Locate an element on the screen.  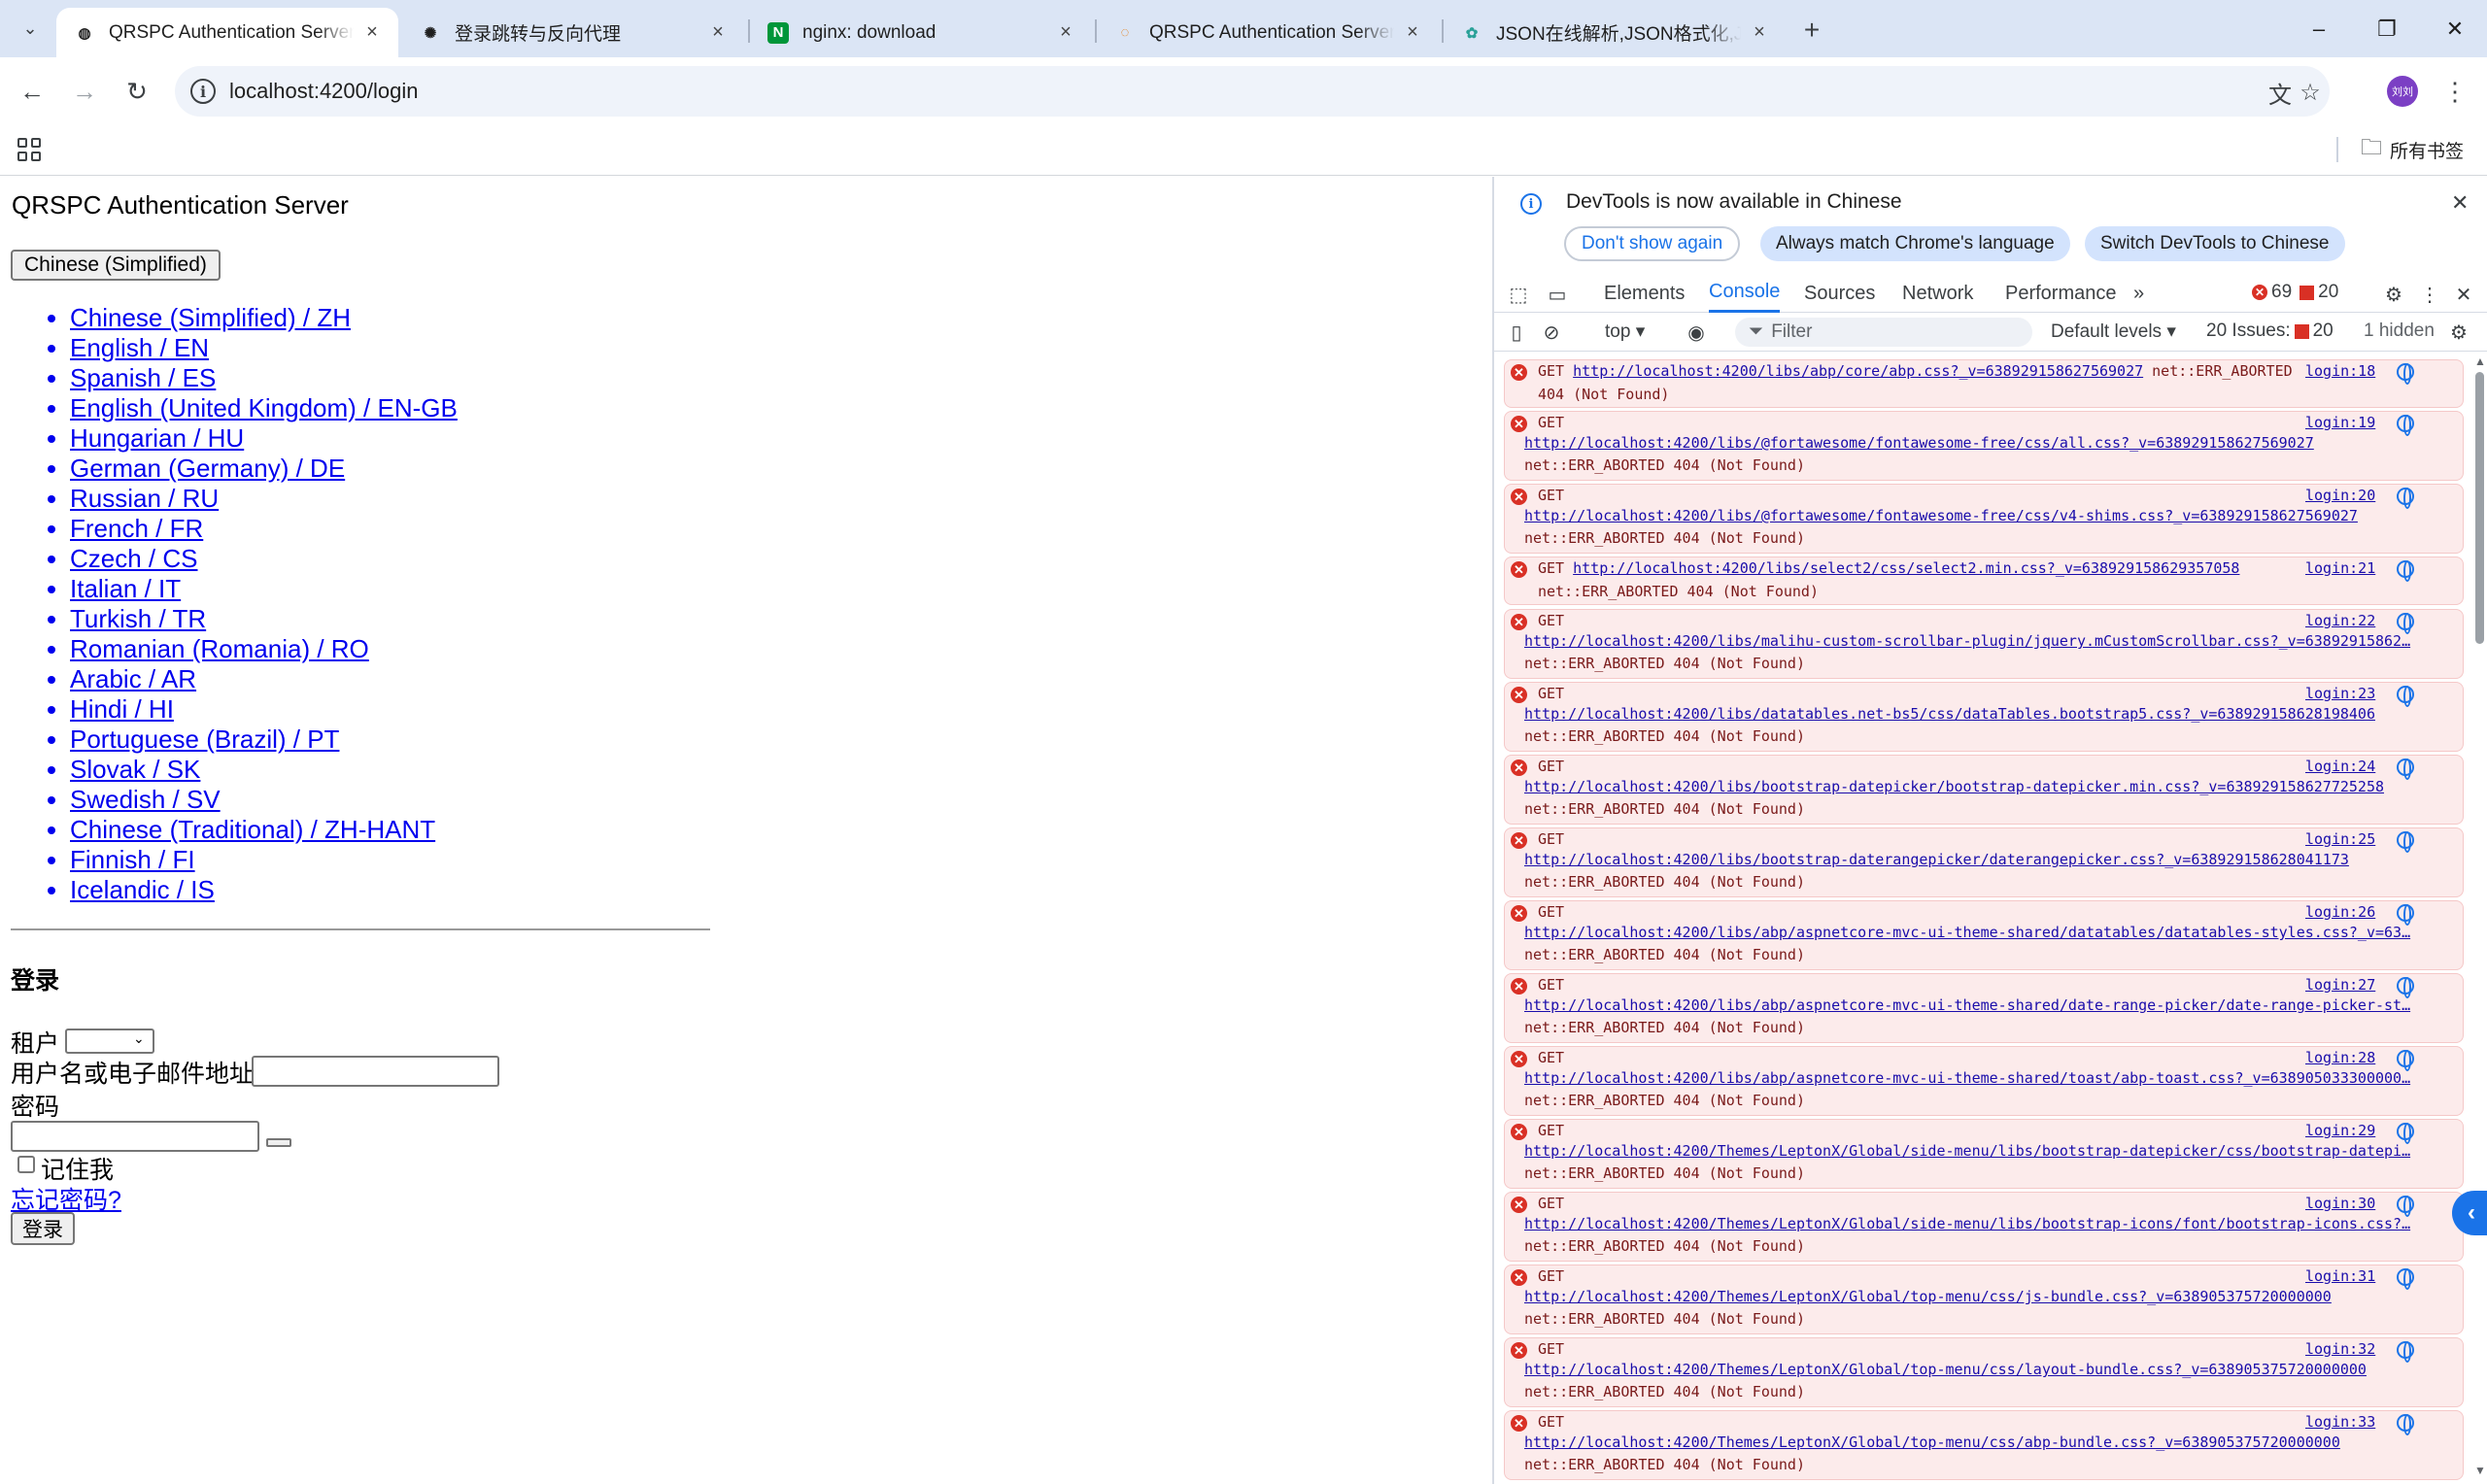
back-icon: ← is located at coordinates (32, 92).